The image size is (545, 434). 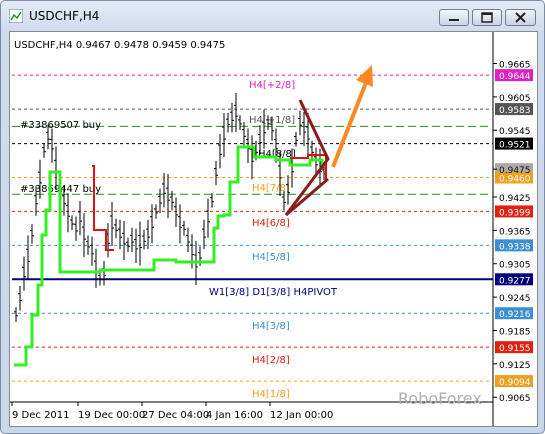 I want to click on time-label: 12 Jan 00:00, so click(x=301, y=415).